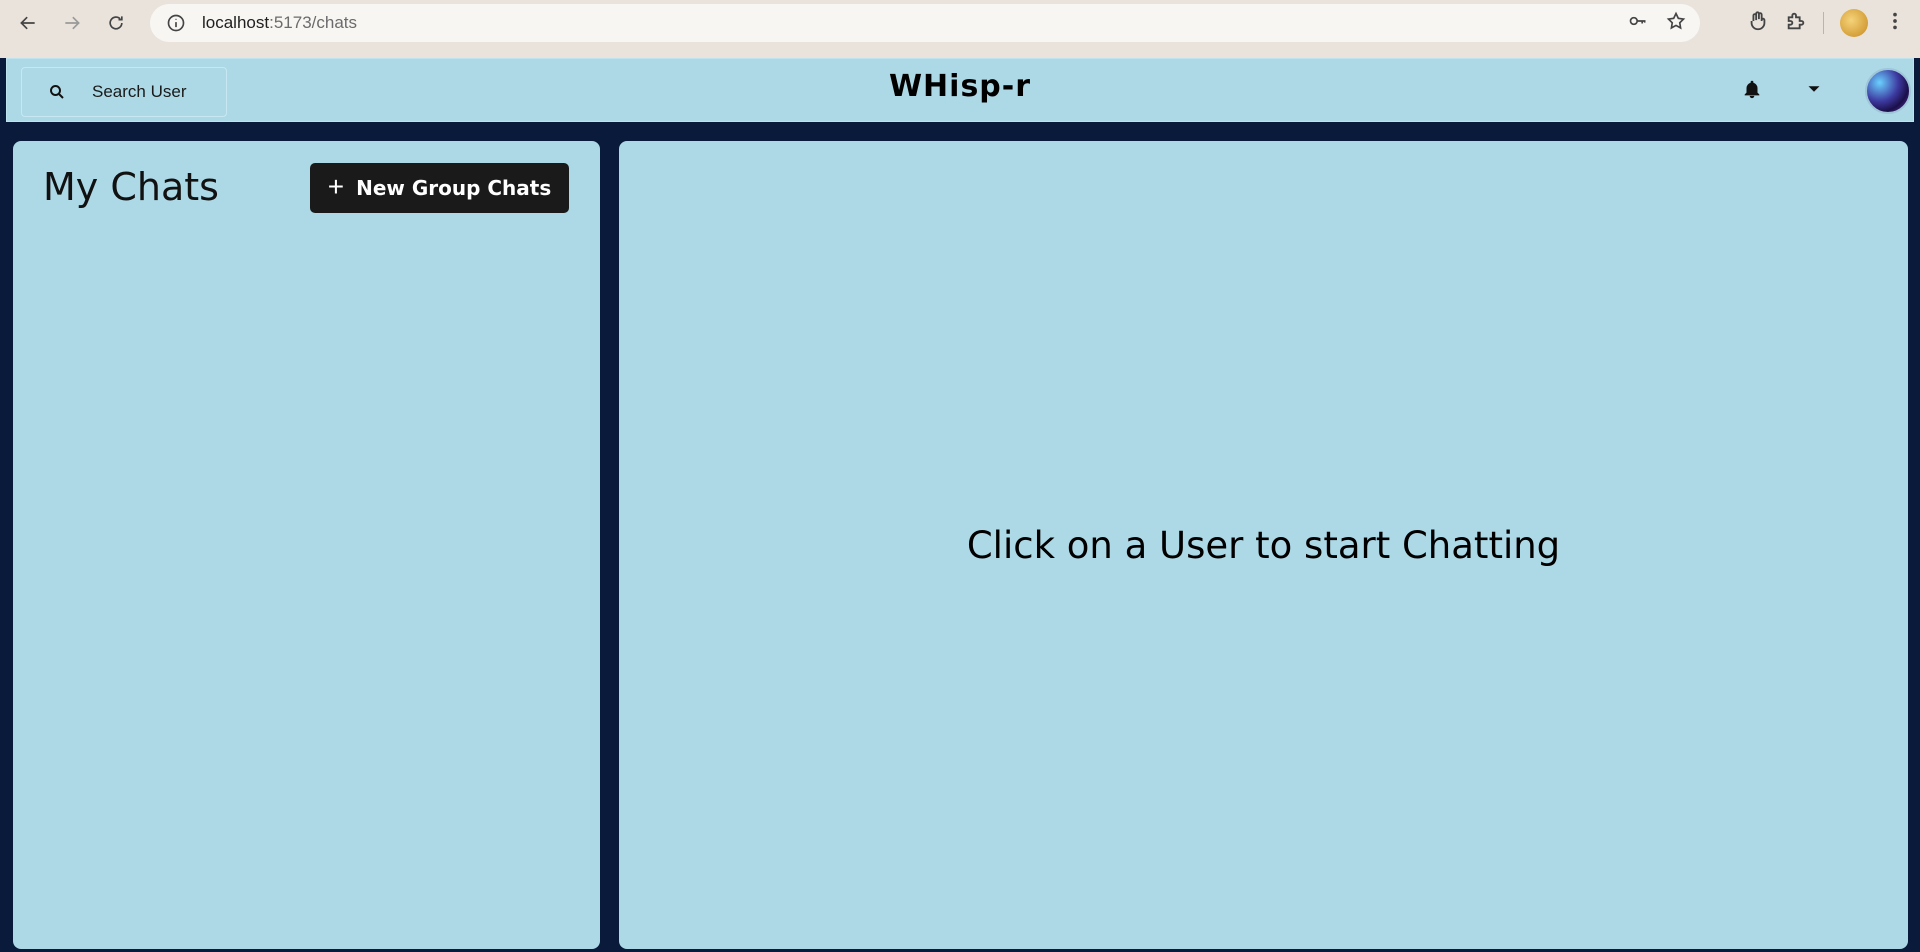  Describe the element at coordinates (960, 86) in the screenshot. I see `app-title: WHisp-r` at that location.